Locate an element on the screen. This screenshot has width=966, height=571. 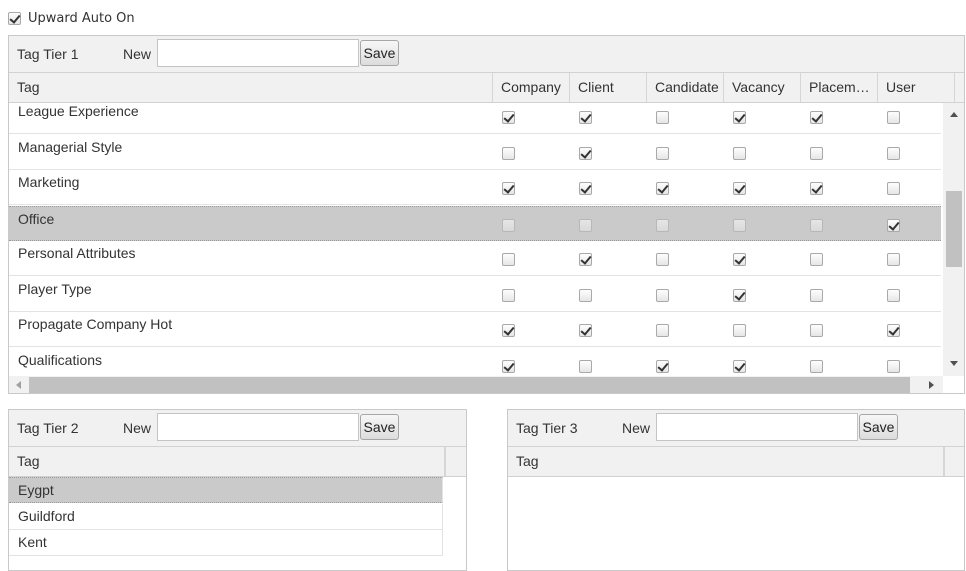
tier-3-grid-body is located at coordinates (725, 523).